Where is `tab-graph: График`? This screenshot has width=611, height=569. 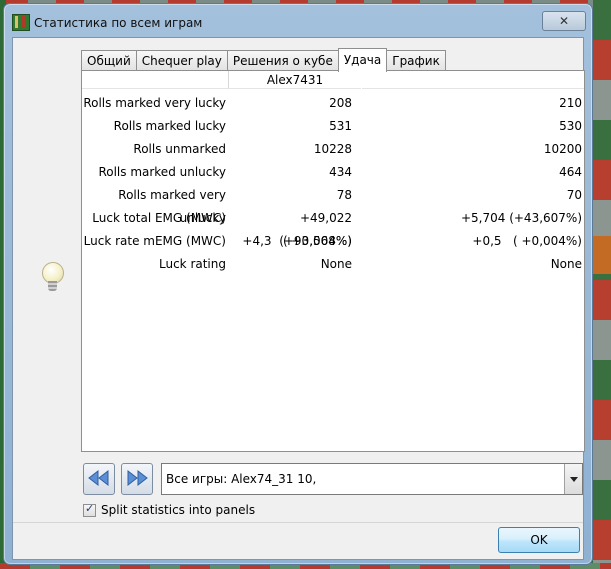
tab-graph: График is located at coordinates (416, 60).